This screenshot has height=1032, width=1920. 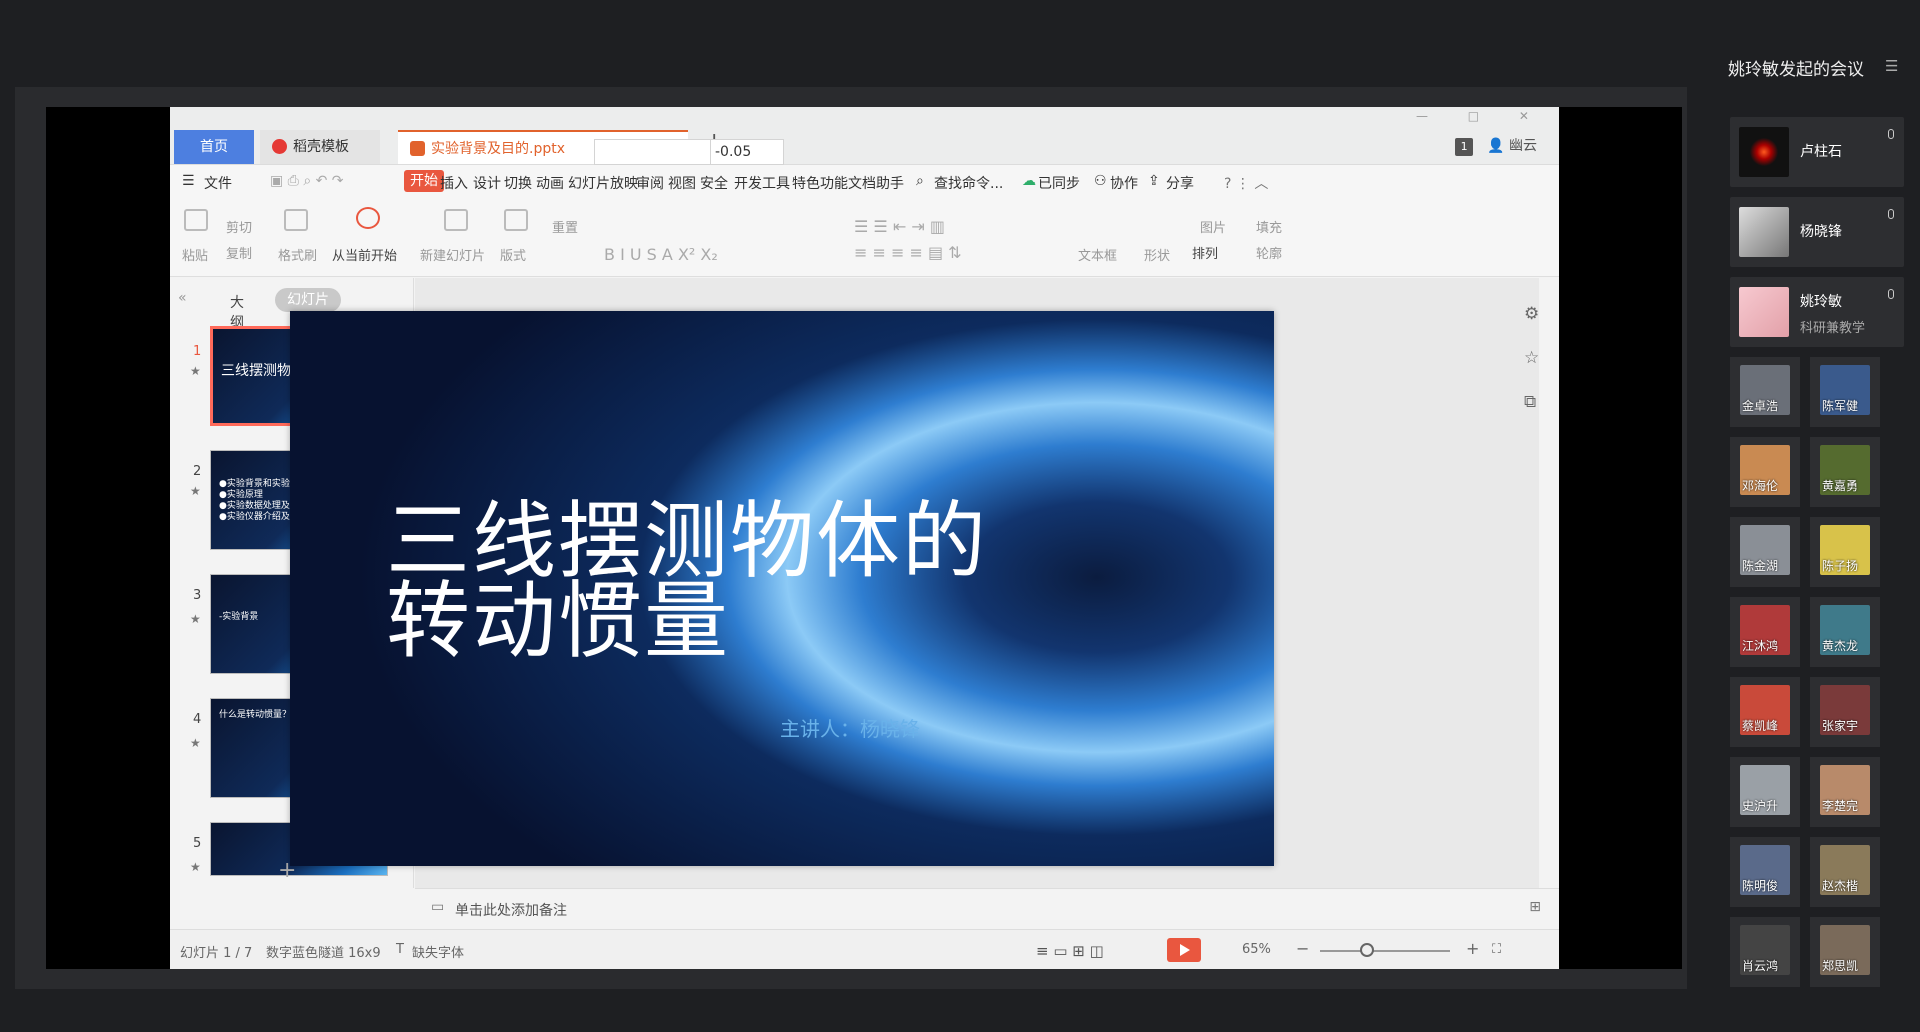 What do you see at coordinates (1845, 632) in the screenshot?
I see `participant-tile: 黄杰龙` at bounding box center [1845, 632].